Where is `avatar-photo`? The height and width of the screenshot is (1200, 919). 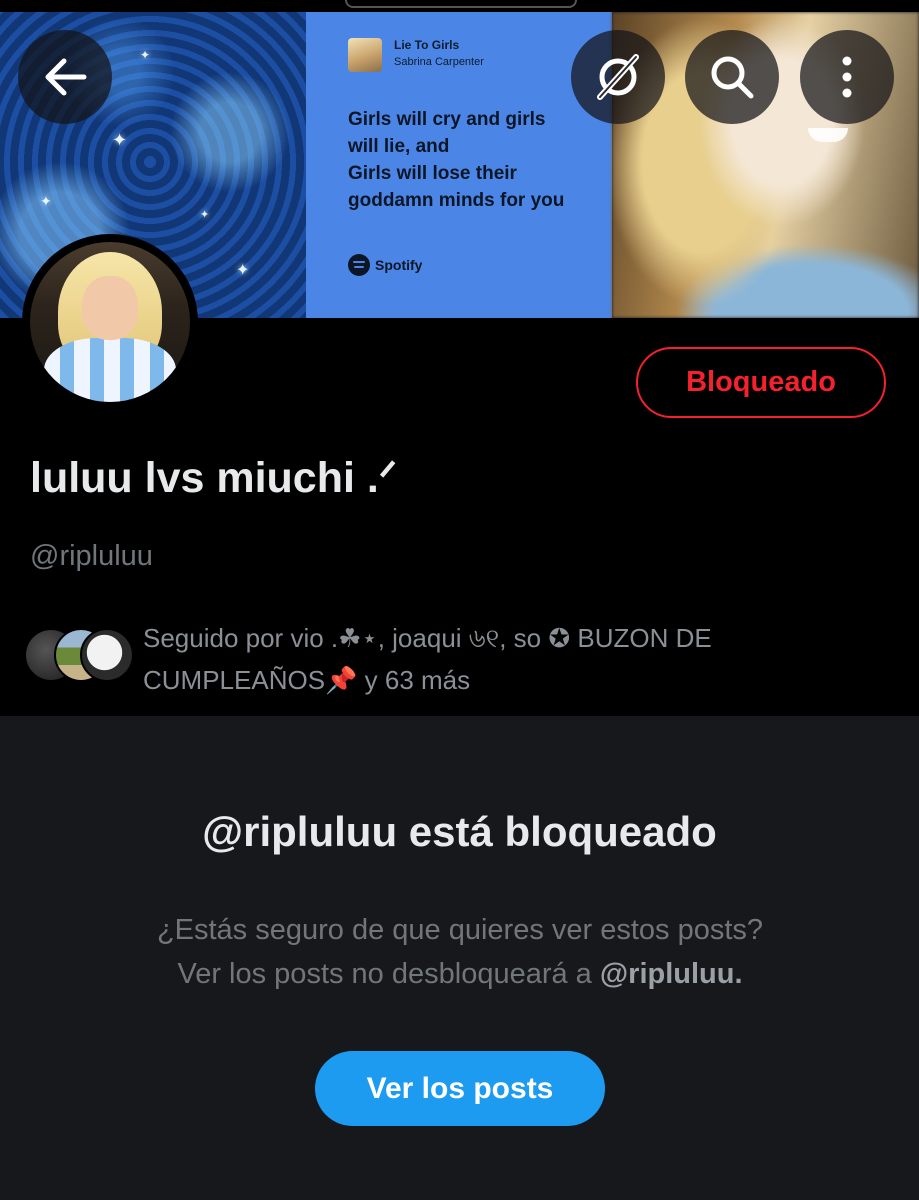
avatar-photo is located at coordinates (110, 322).